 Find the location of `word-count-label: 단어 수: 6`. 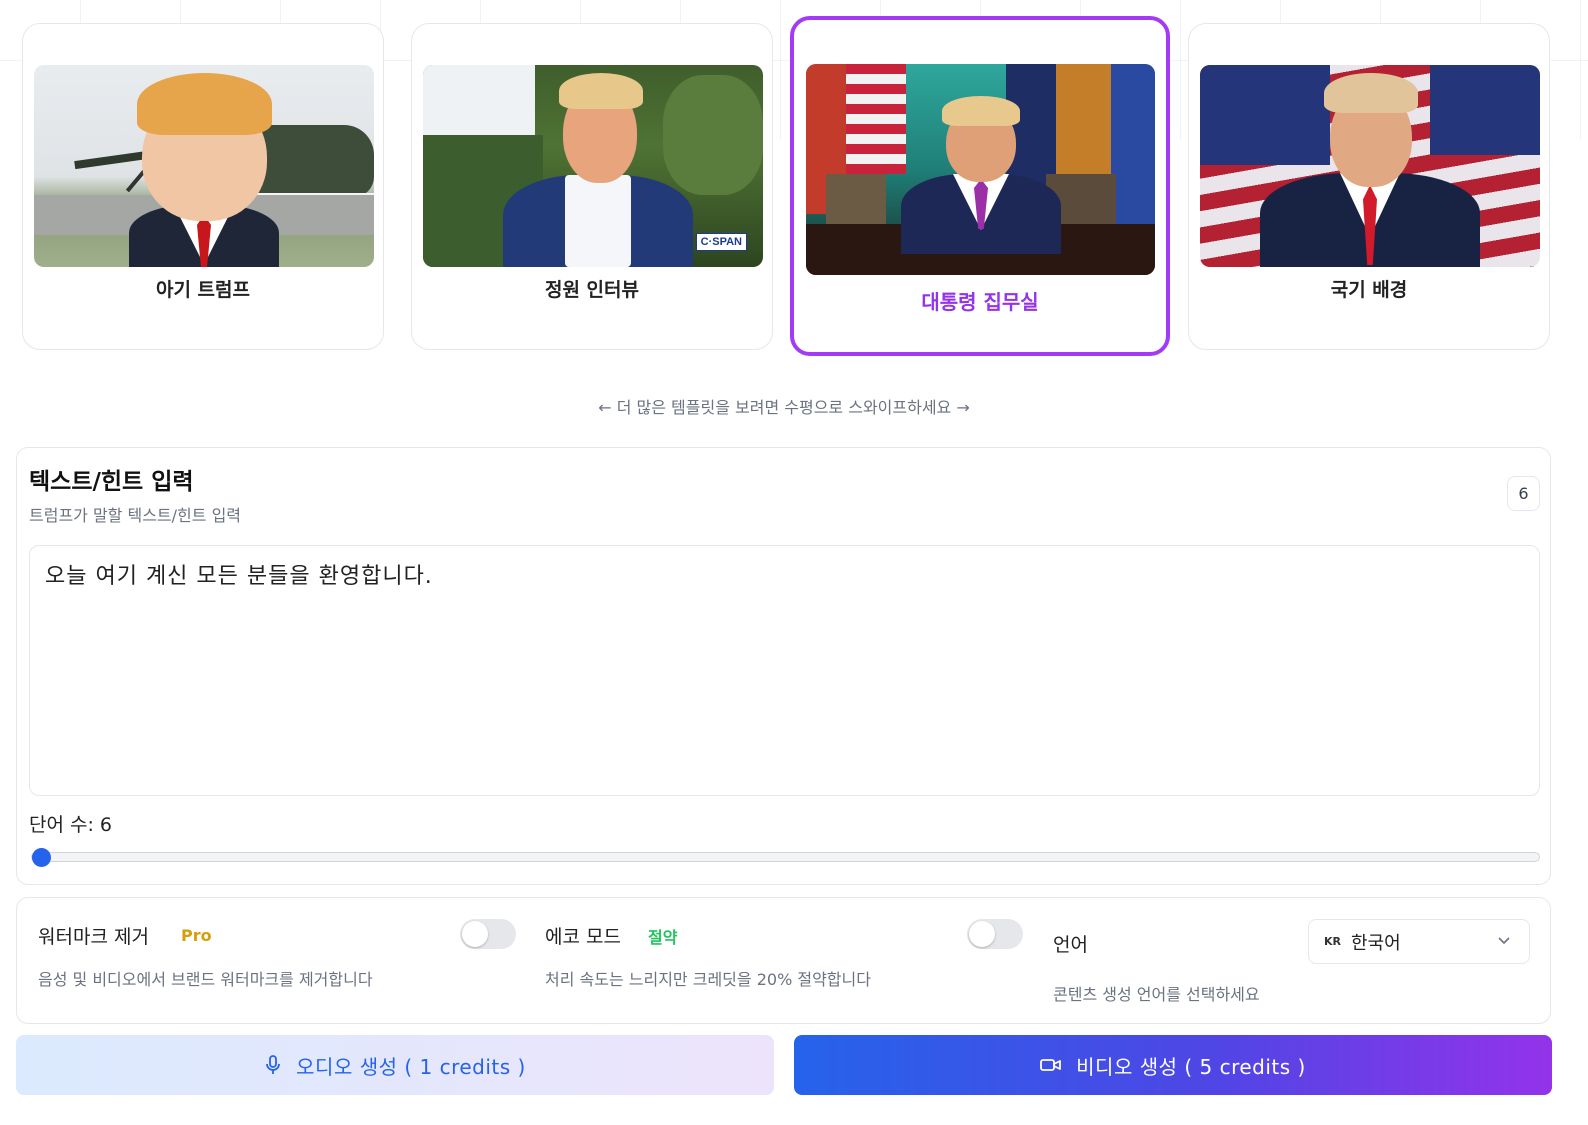

word-count-label: 단어 수: 6 is located at coordinates (71, 825).